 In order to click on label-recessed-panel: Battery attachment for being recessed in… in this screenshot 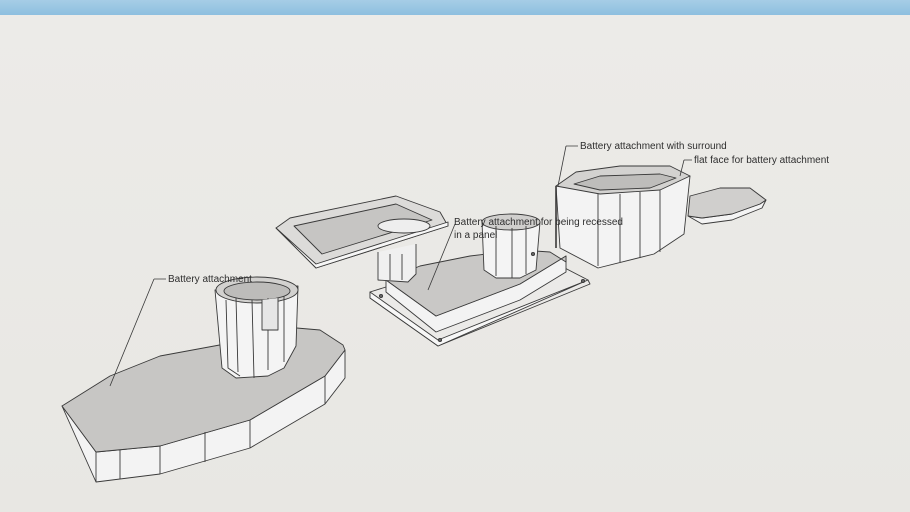, I will do `click(538, 229)`.